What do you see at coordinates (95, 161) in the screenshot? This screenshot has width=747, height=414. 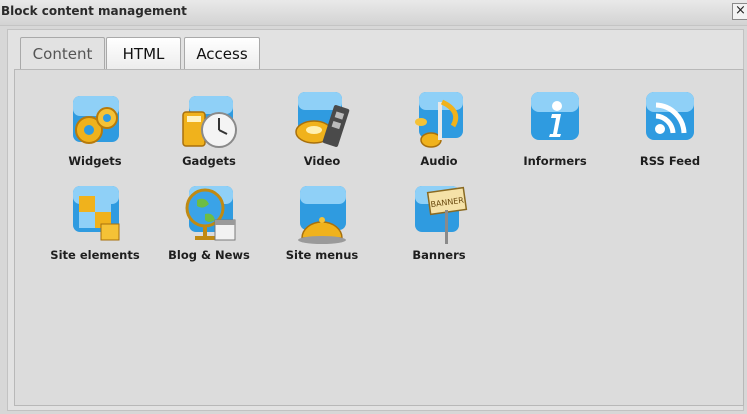 I see `item-label: Widgets` at bounding box center [95, 161].